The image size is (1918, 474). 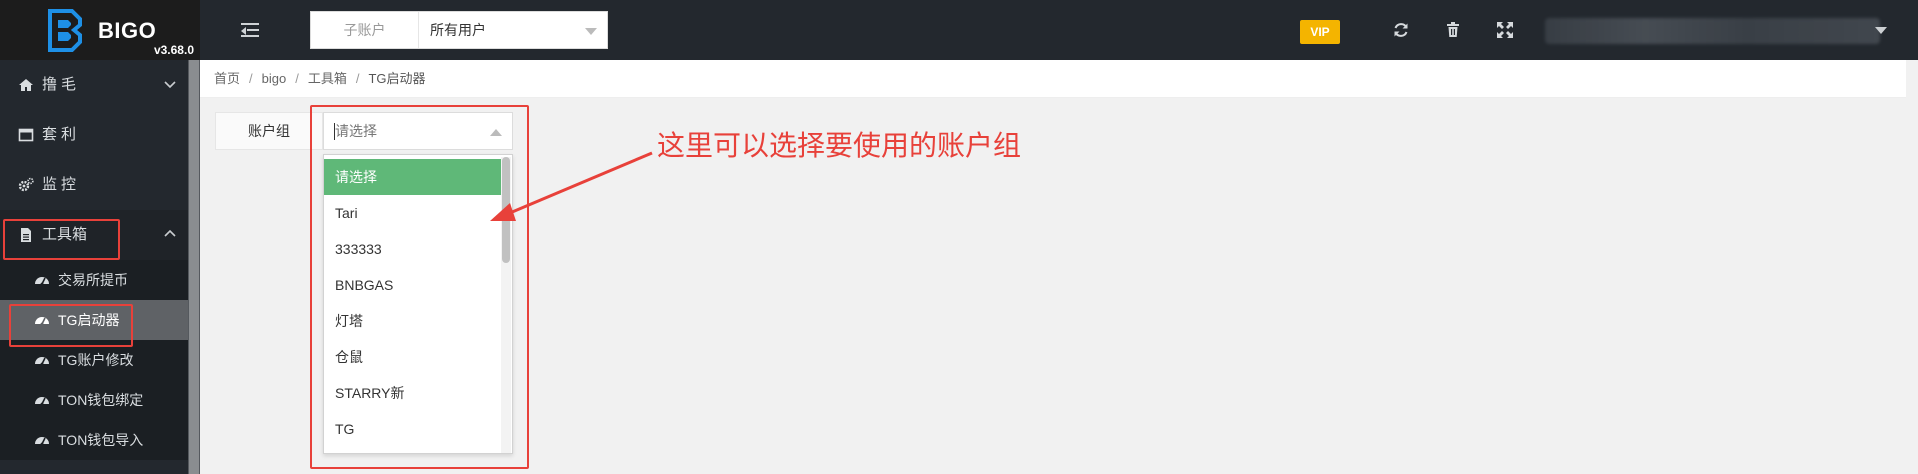 I want to click on sidebar-item-label: 监控, so click(x=61, y=184).